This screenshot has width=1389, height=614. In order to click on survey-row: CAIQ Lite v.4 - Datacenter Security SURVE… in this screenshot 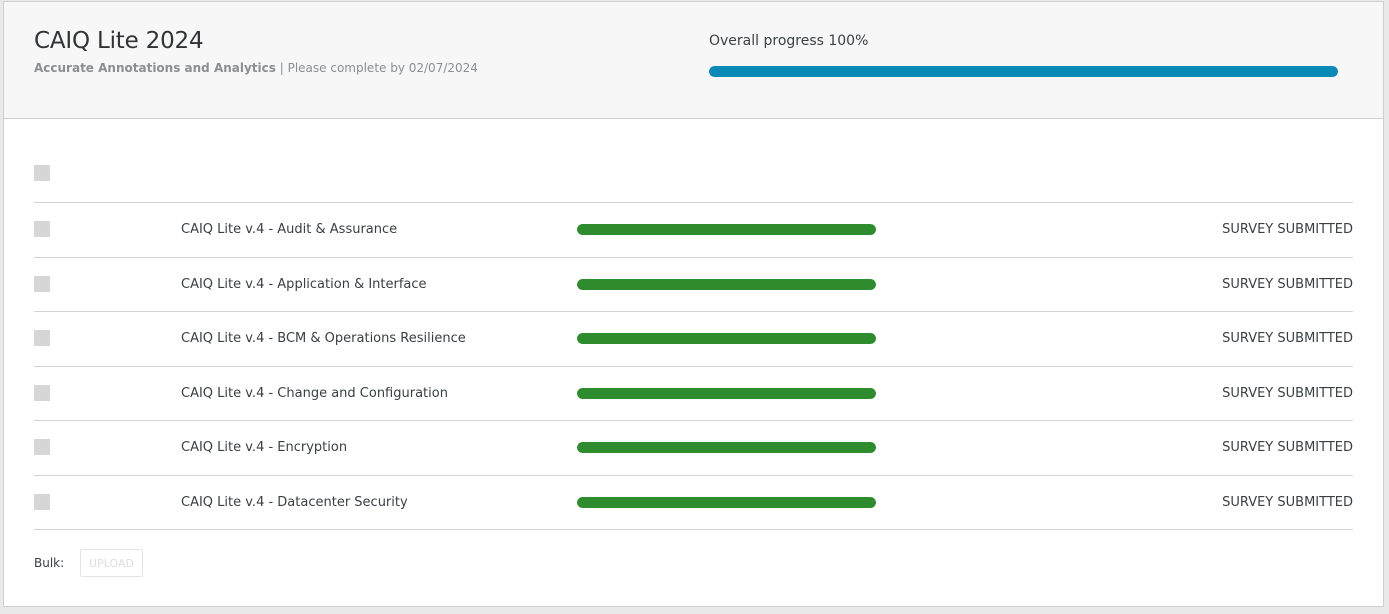, I will do `click(693, 502)`.